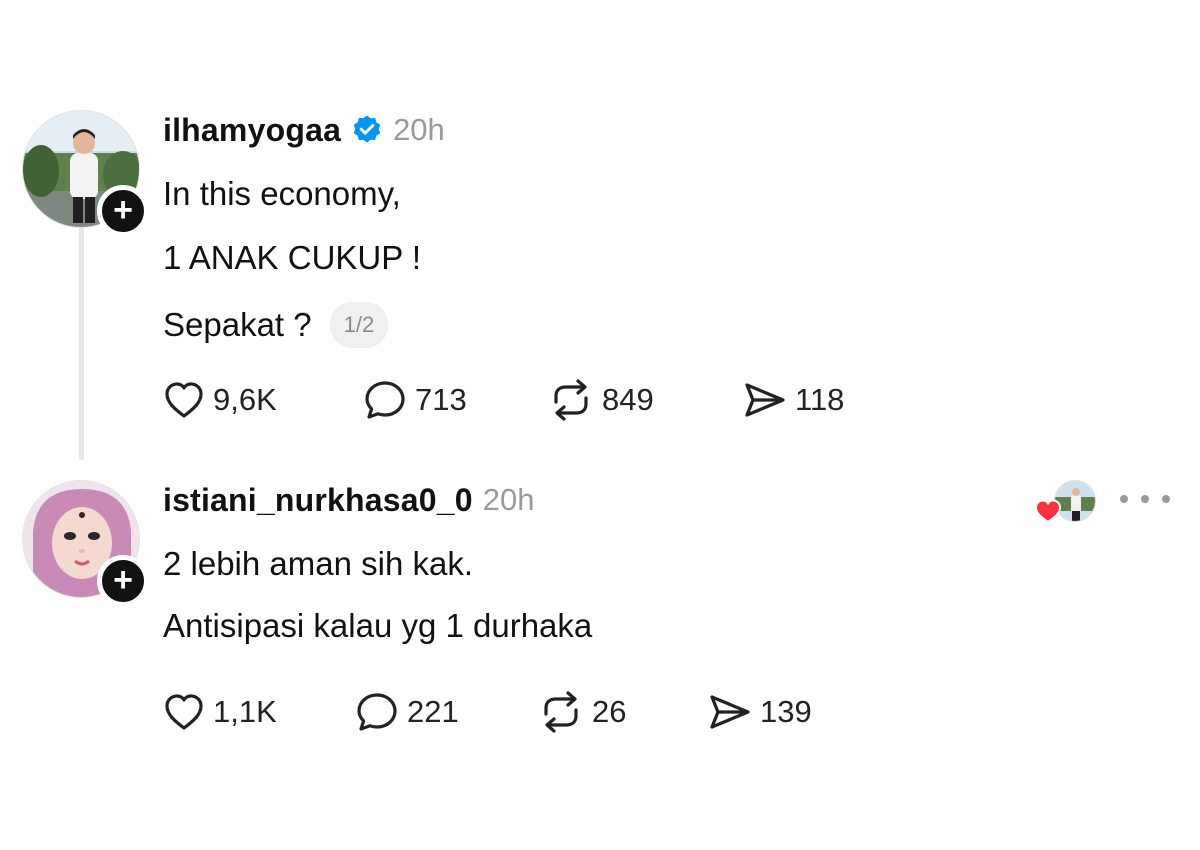 Image resolution: width=1200 pixels, height=850 pixels. What do you see at coordinates (245, 711) in the screenshot?
I see `like-count: 1,1K` at bounding box center [245, 711].